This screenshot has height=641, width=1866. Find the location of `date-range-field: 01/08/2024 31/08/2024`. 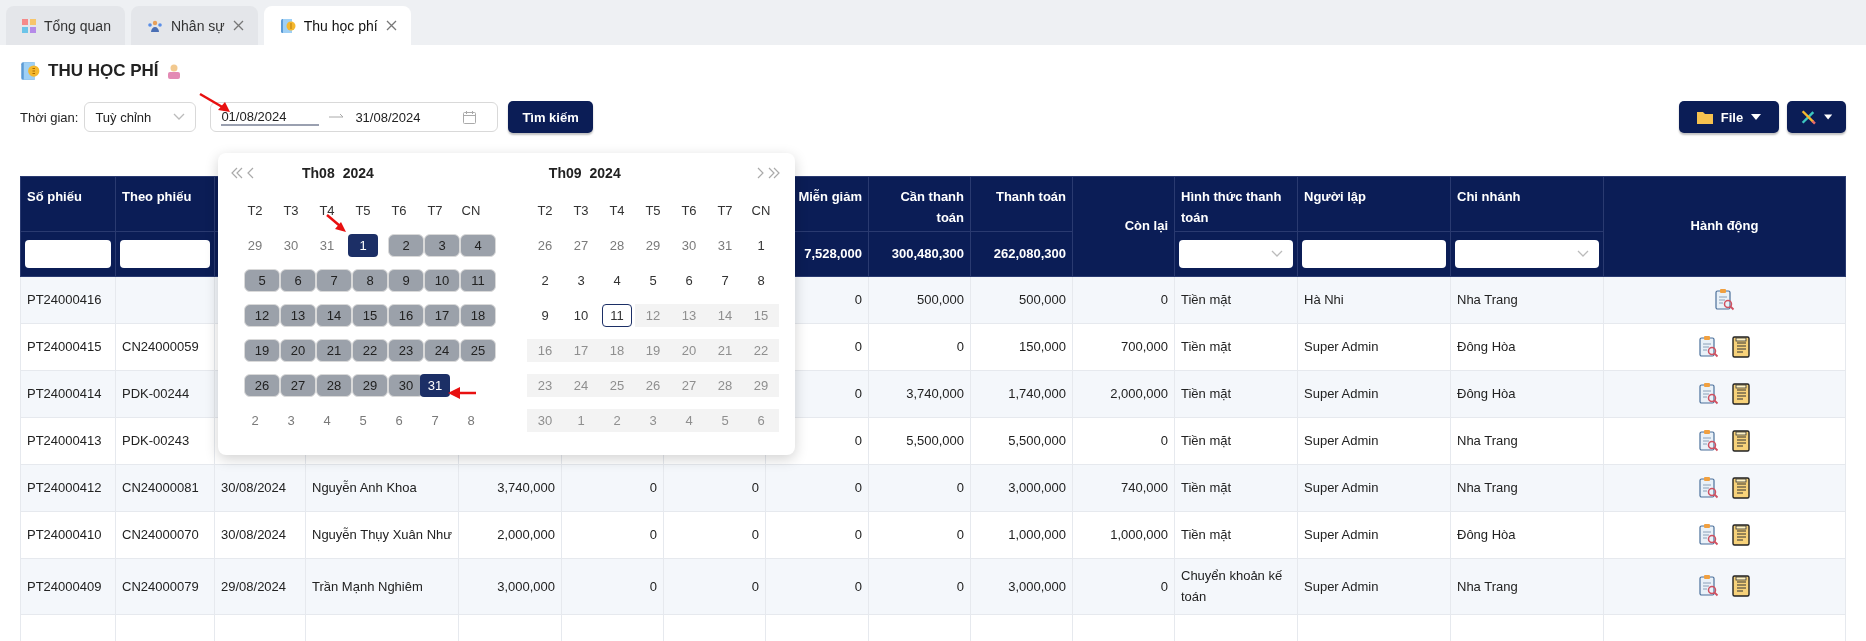

date-range-field: 01/08/2024 31/08/2024 is located at coordinates (354, 117).